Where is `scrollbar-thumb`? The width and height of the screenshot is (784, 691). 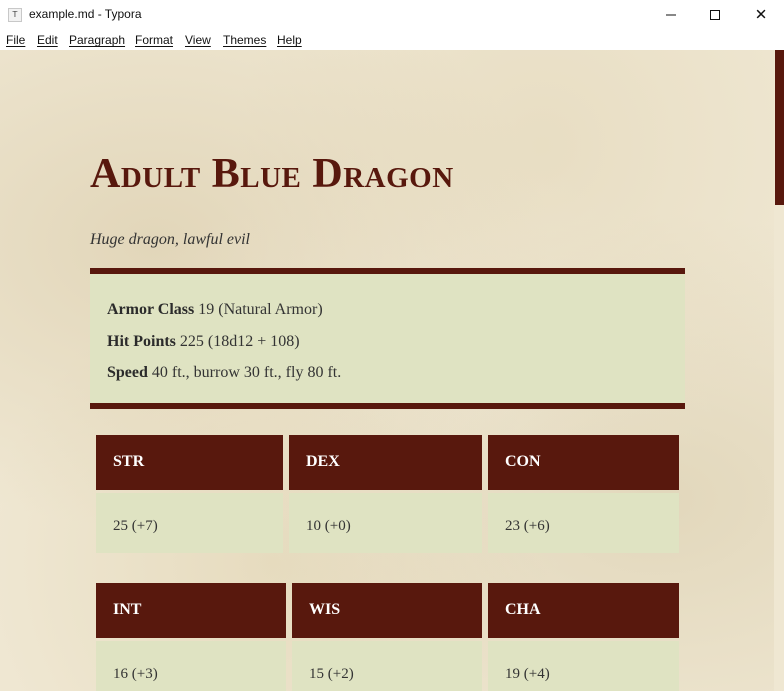 scrollbar-thumb is located at coordinates (779, 127).